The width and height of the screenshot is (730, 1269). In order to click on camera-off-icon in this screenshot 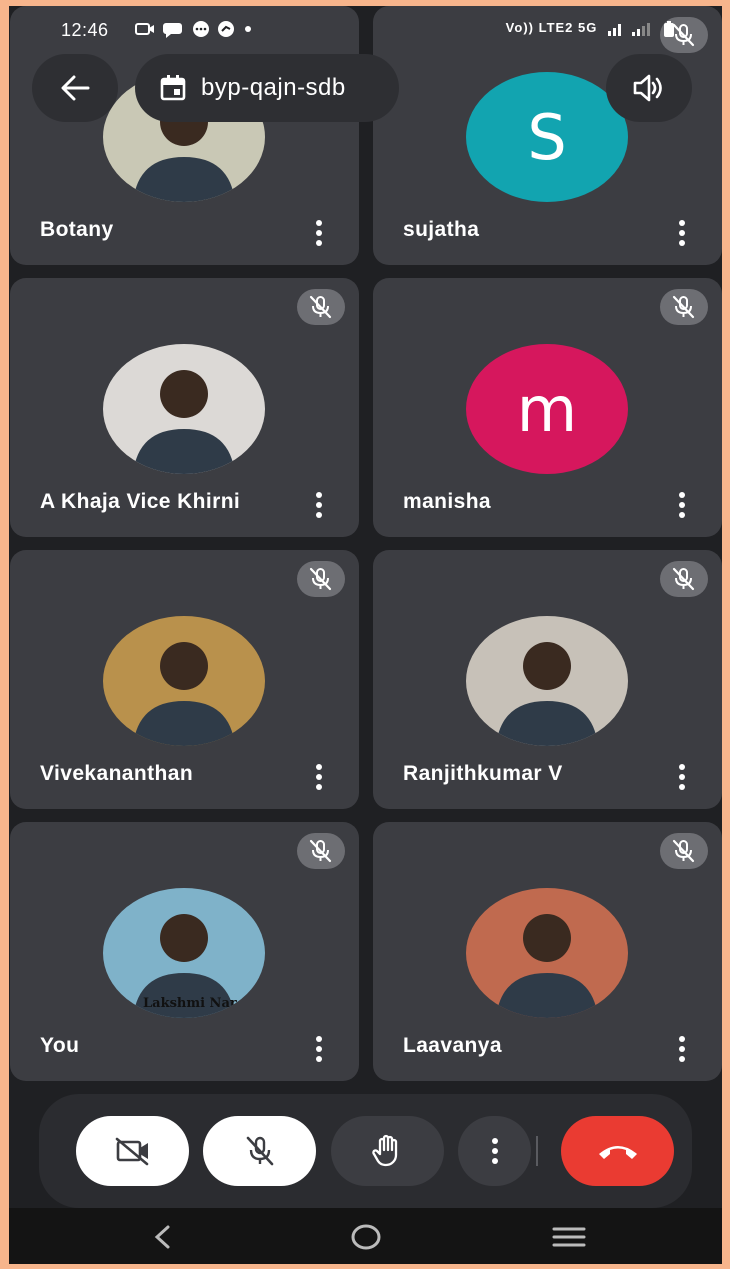, I will do `click(131, 1151)`.